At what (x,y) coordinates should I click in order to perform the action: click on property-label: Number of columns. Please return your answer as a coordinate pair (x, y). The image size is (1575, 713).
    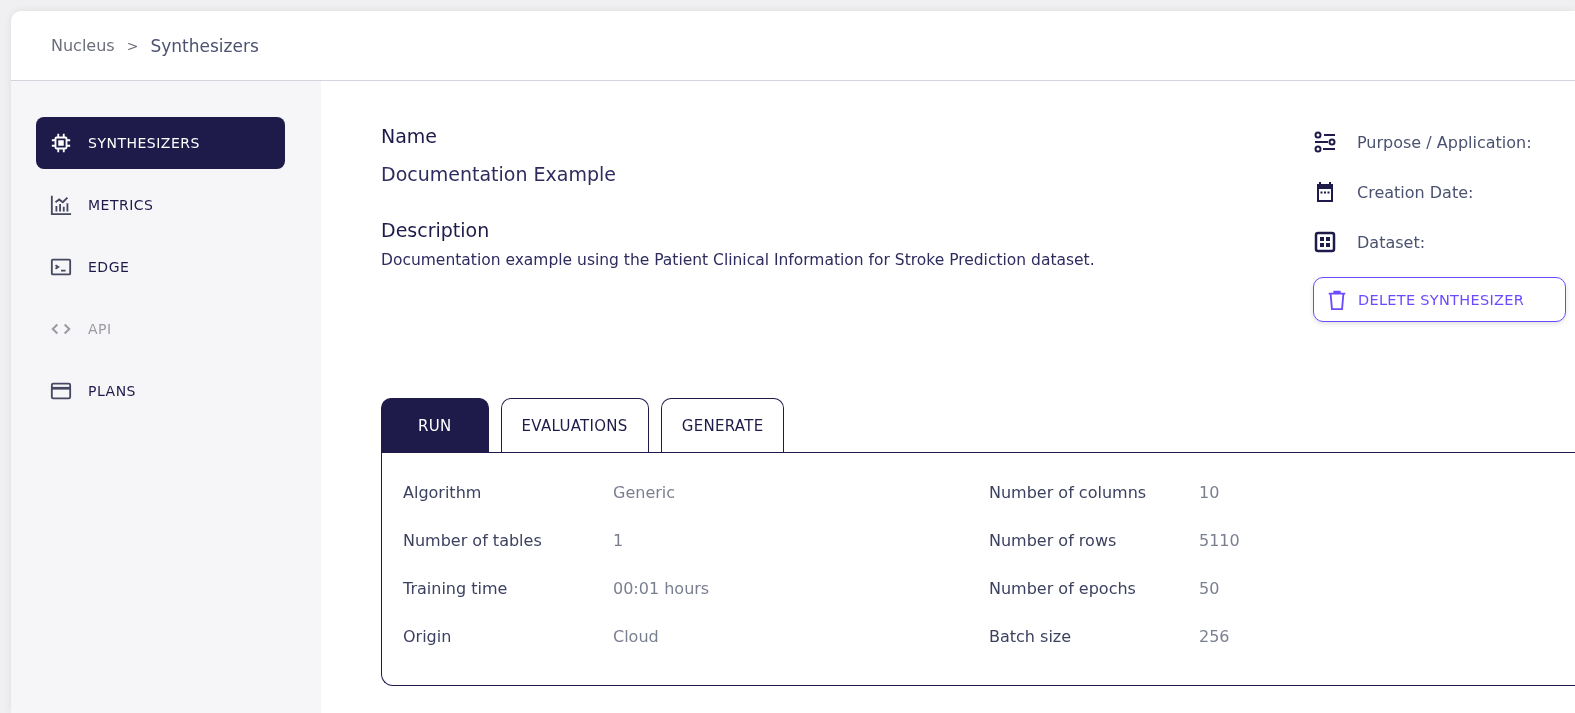
    Looking at the image, I should click on (1068, 492).